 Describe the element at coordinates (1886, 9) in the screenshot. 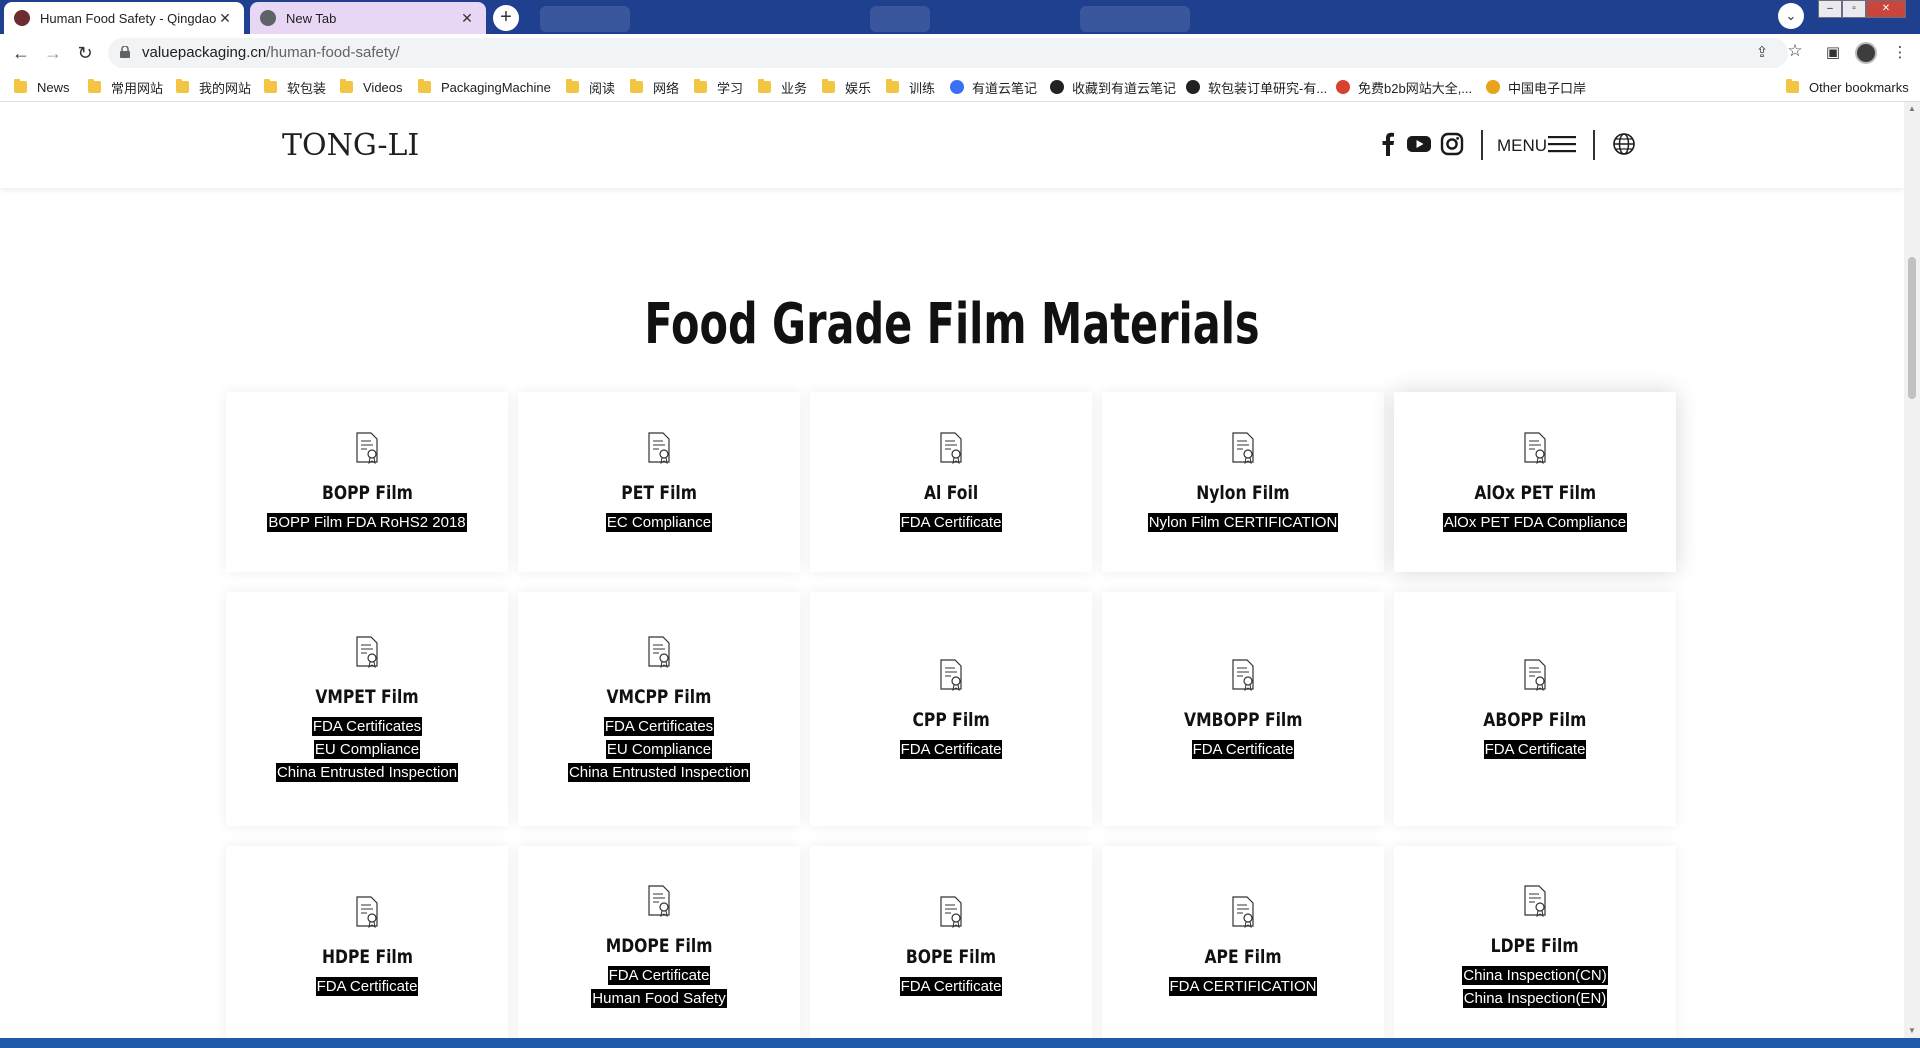

I see `window-close-icon: ✕` at that location.